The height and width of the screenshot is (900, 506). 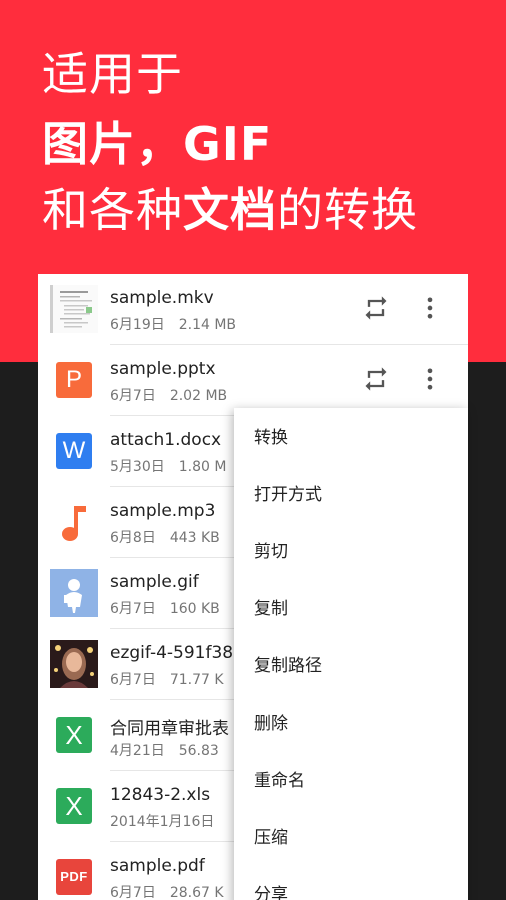 What do you see at coordinates (166, 440) in the screenshot?
I see `file-name: attach1.docx` at bounding box center [166, 440].